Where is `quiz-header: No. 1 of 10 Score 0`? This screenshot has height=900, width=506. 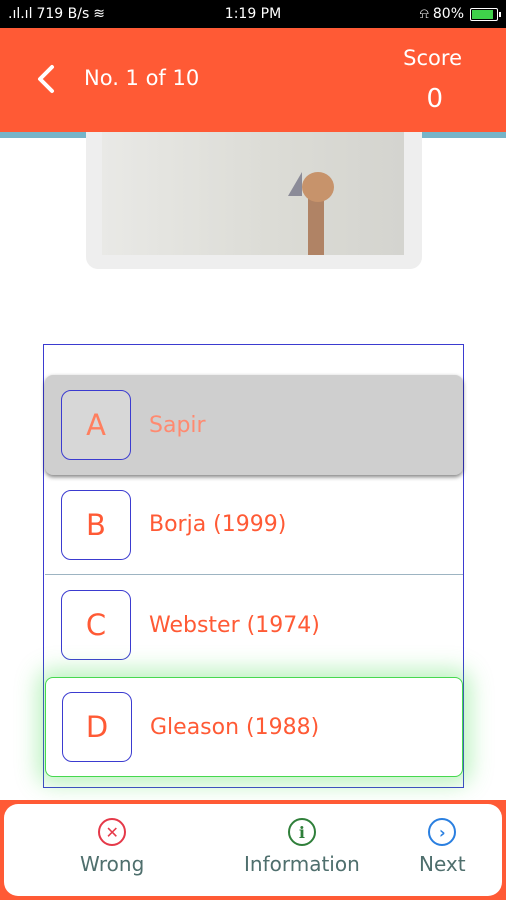 quiz-header: No. 1 of 10 Score 0 is located at coordinates (253, 80).